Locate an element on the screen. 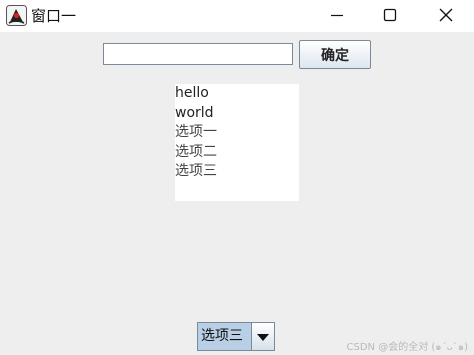 The image size is (474, 355). minimize-button is located at coordinates (337, 15).